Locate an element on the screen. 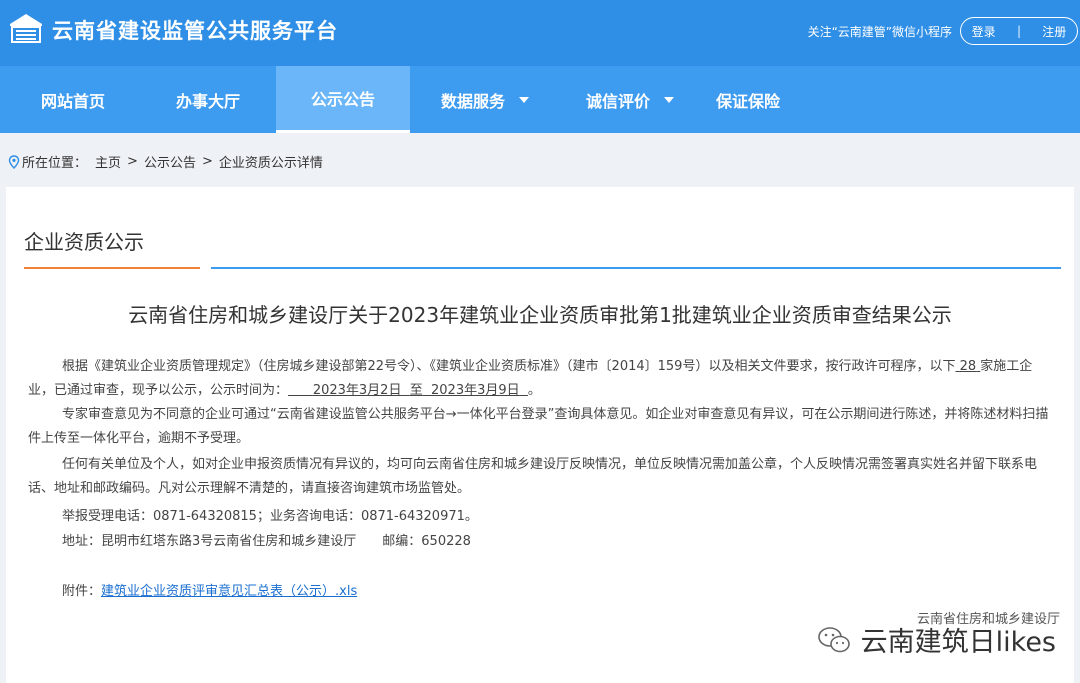 This screenshot has height=683, width=1080. nav-item-label: 保证保险 is located at coordinates (747, 101).